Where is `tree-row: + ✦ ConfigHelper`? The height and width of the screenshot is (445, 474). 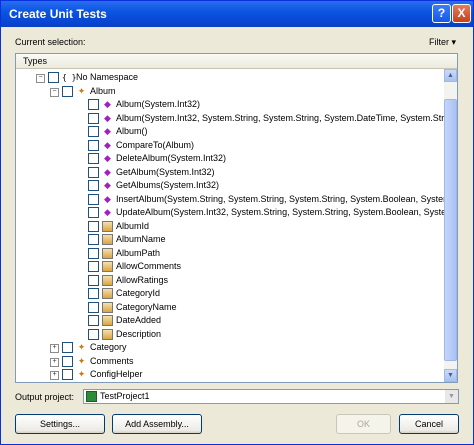
tree-row: + ✦ ConfigHelper is located at coordinates (230, 375).